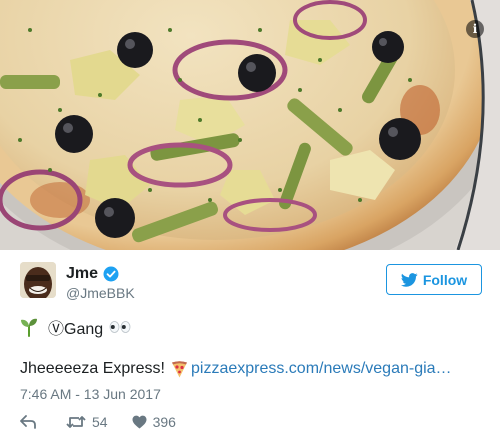  I want to click on like-button: 396, so click(154, 422).